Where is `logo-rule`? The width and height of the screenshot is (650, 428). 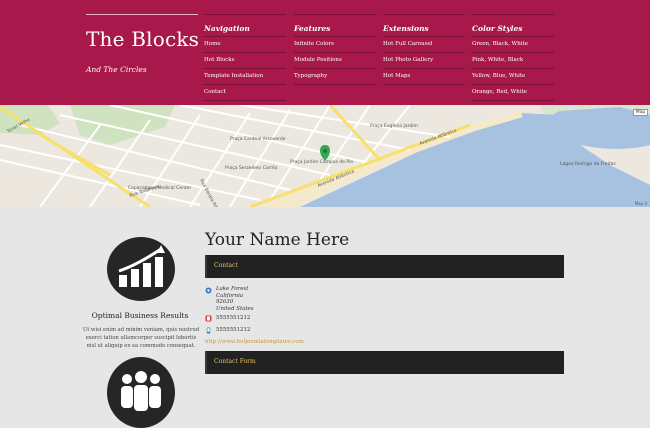
logo-rule is located at coordinates (142, 14).